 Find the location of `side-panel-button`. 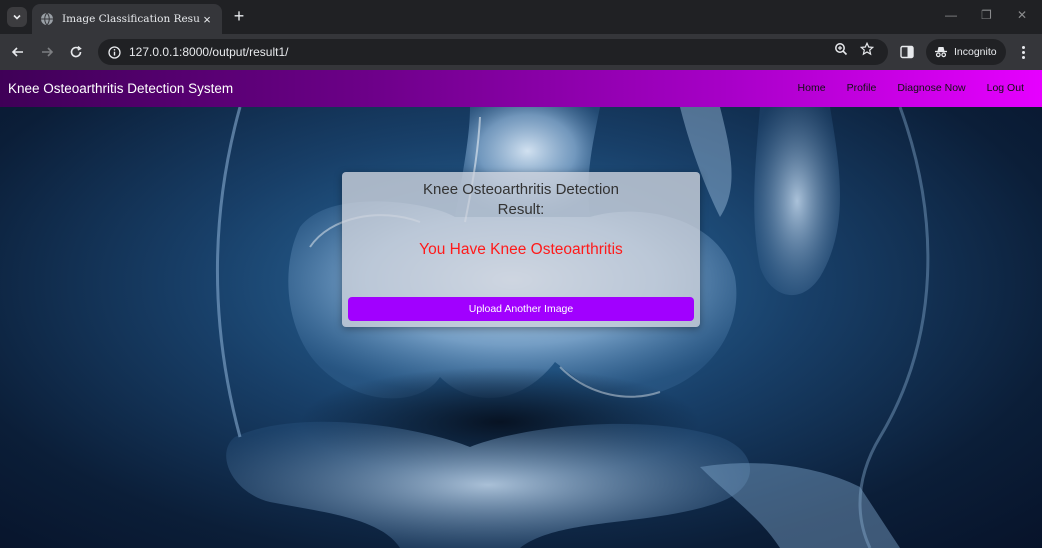

side-panel-button is located at coordinates (907, 52).